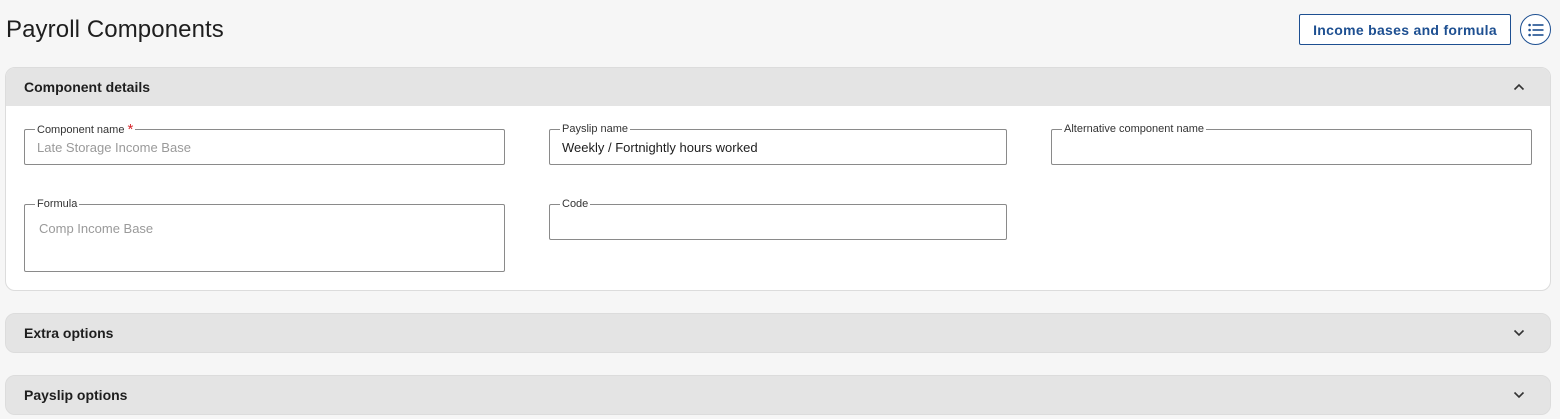 The image size is (1560, 419). I want to click on component-details-title: Component details, so click(87, 87).